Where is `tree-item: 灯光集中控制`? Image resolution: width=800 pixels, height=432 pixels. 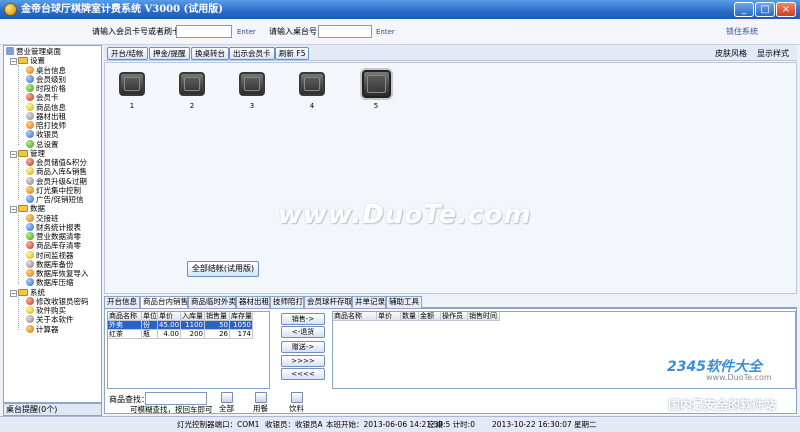 tree-item: 灯光集中控制 is located at coordinates (53, 190).